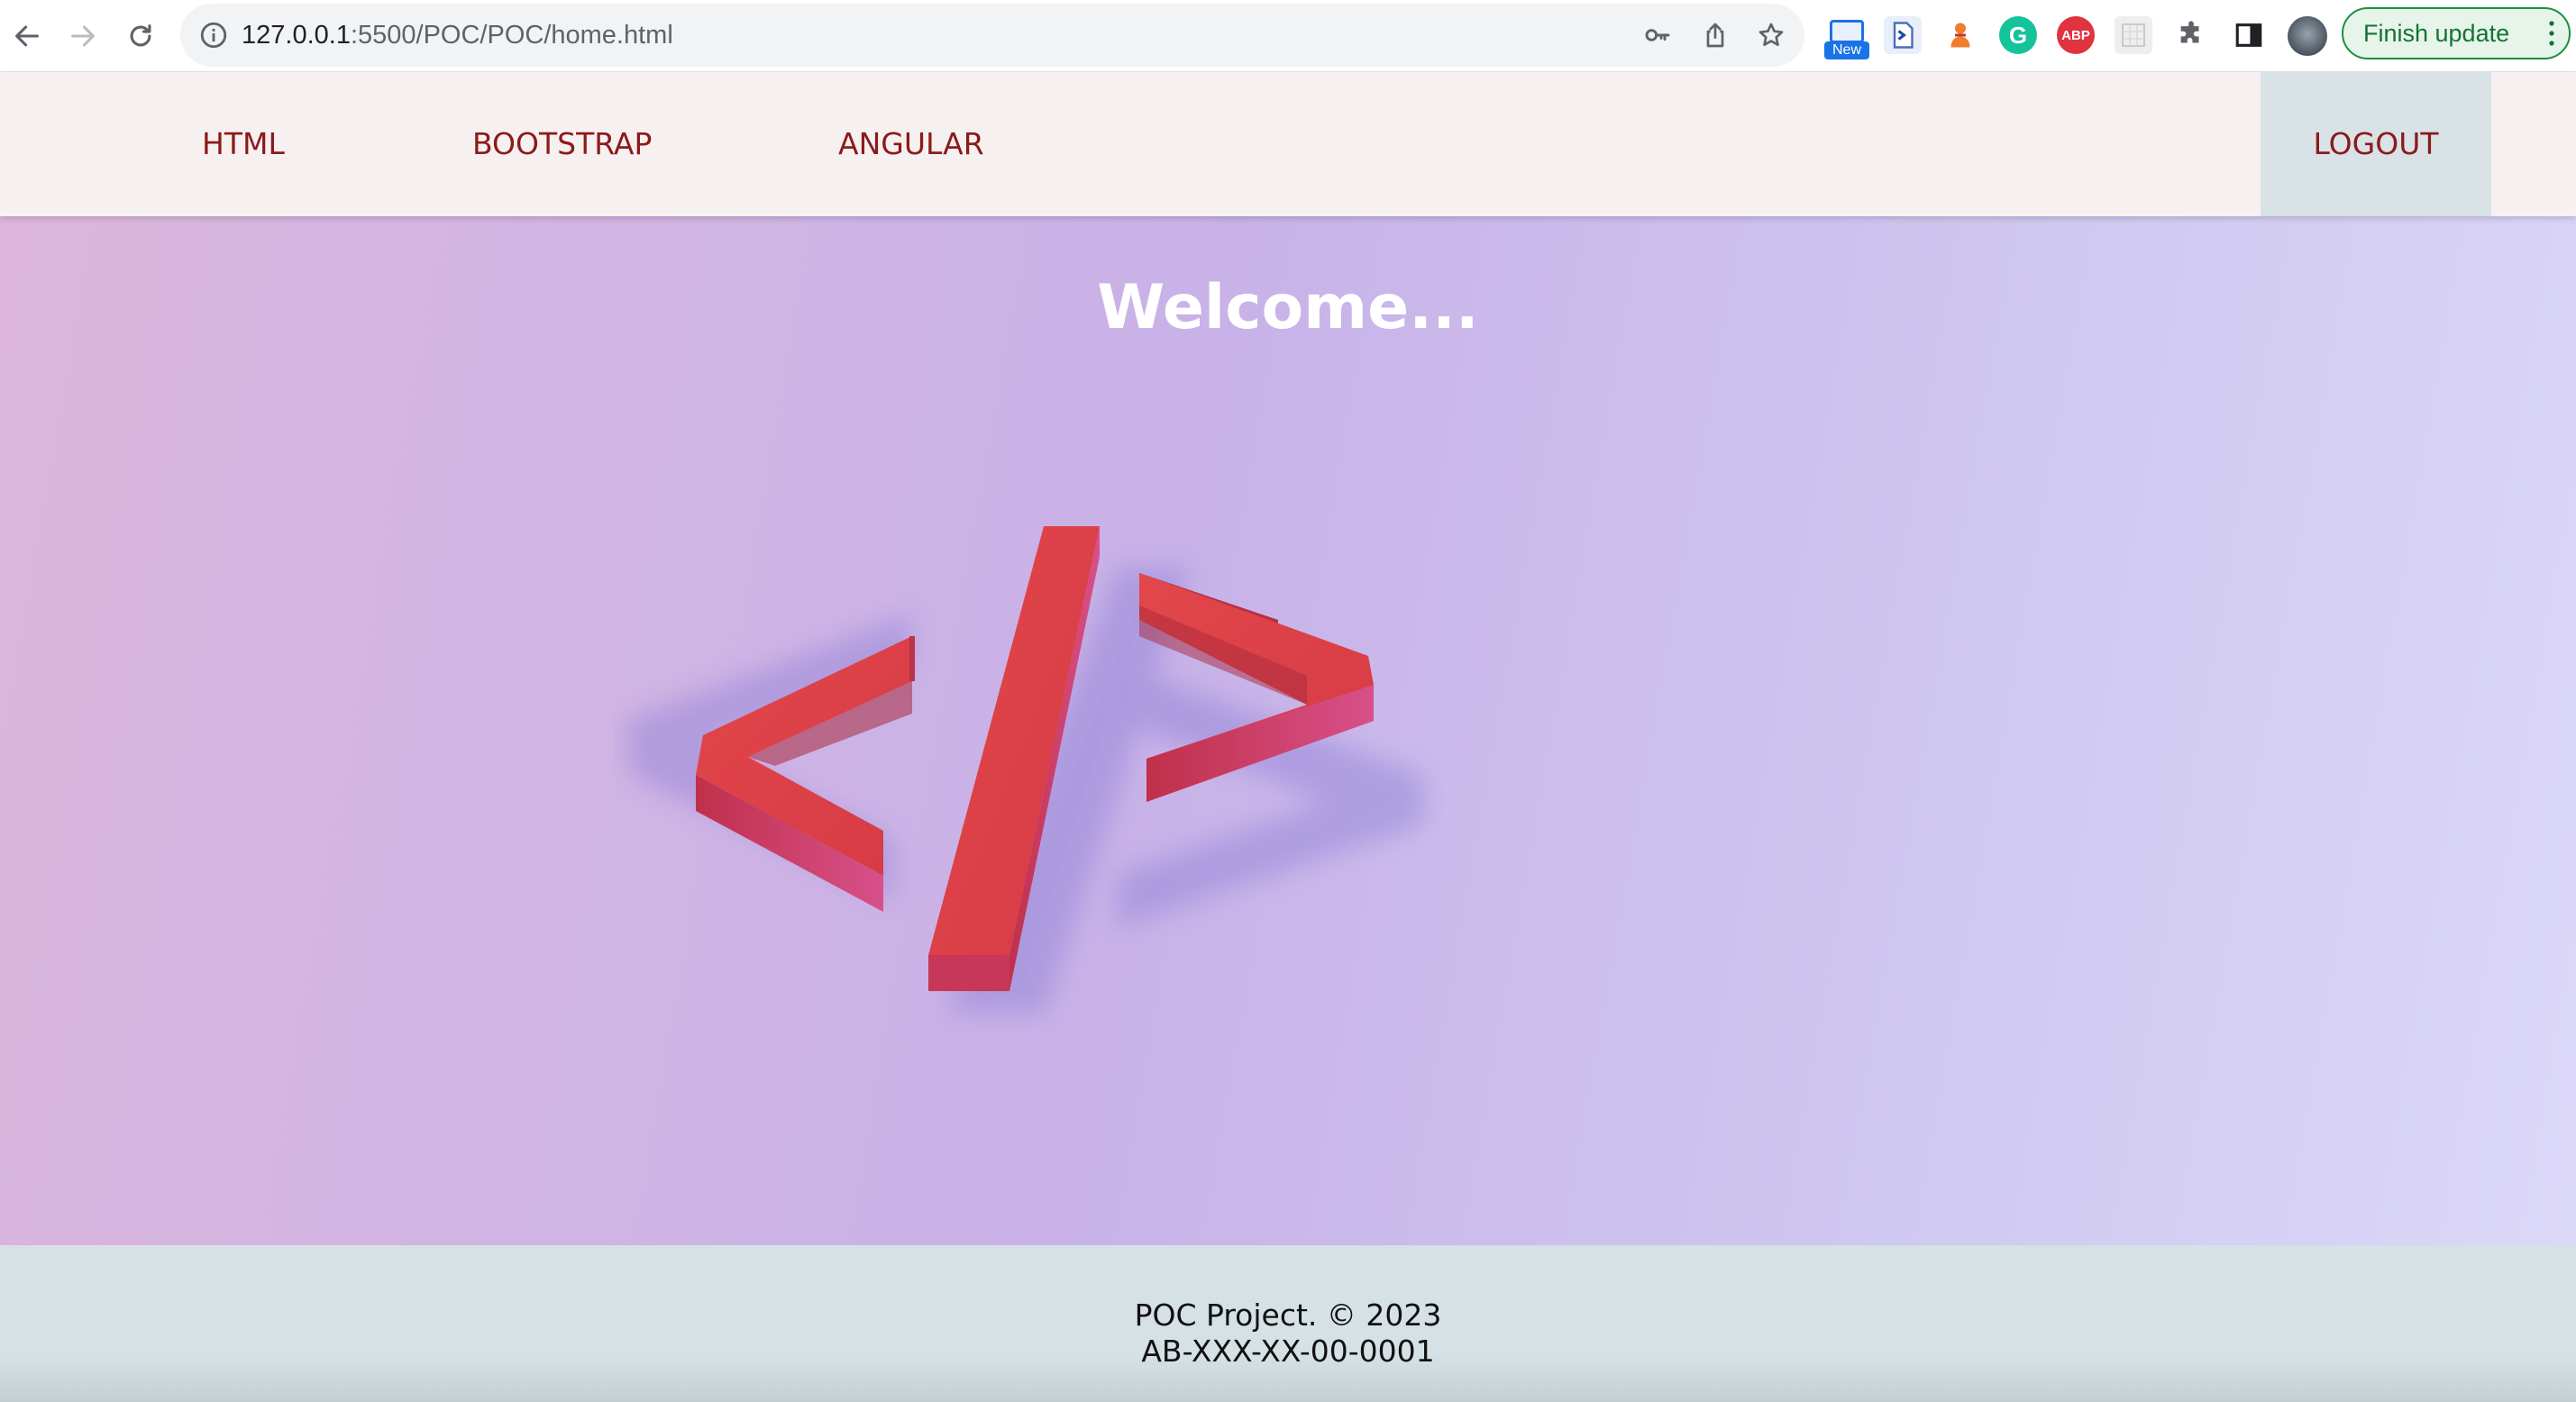 The image size is (2576, 1402). I want to click on footer-document-id: AB-XXX-XX-00-0001, so click(1288, 1351).